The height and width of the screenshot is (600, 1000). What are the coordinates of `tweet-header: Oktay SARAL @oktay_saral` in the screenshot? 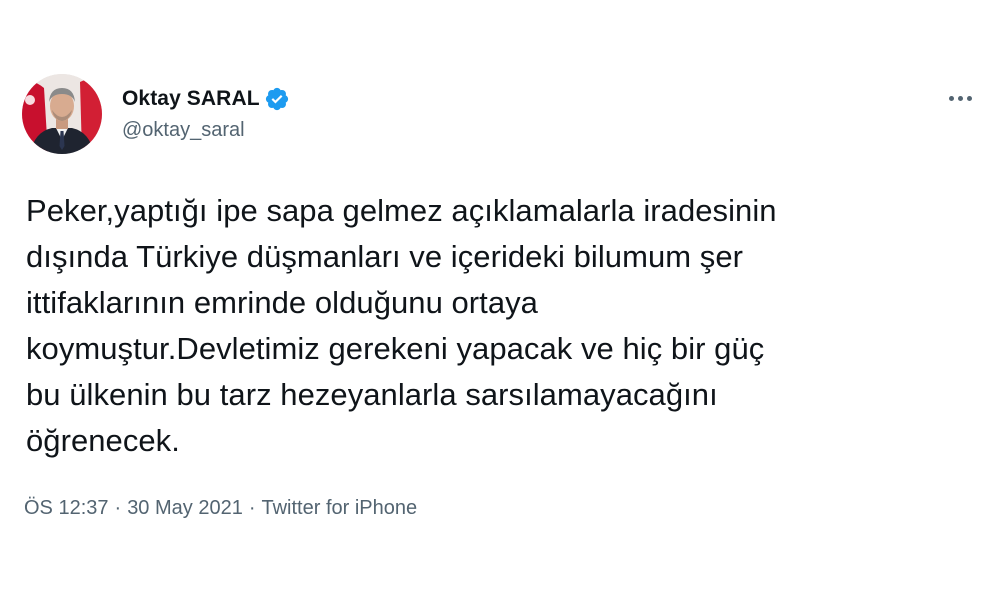 It's located at (156, 114).